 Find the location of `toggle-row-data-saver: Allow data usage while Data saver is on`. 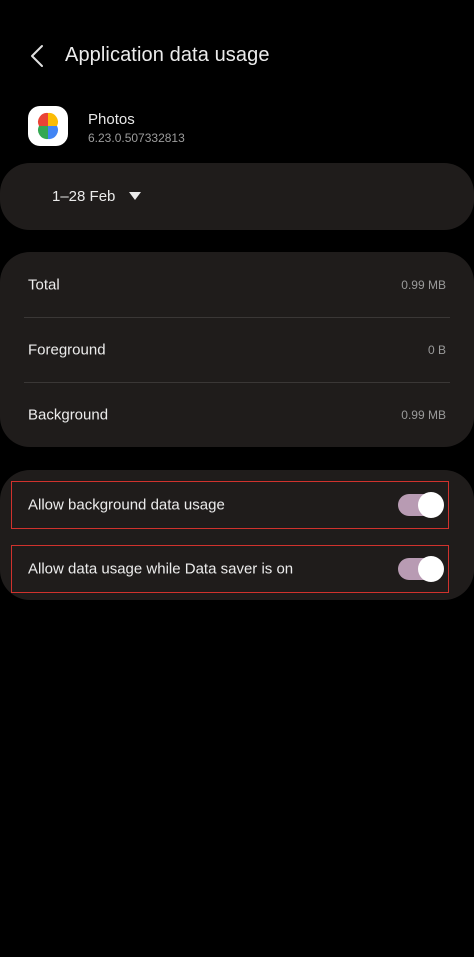

toggle-row-data-saver: Allow data usage while Data saver is on is located at coordinates (230, 569).